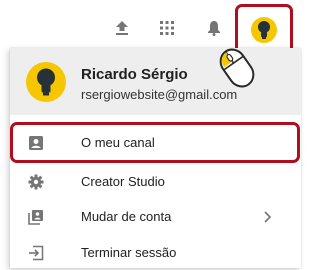 Image resolution: width=320 pixels, height=270 pixels. Describe the element at coordinates (36, 253) in the screenshot. I see `sign-out-icon` at that location.